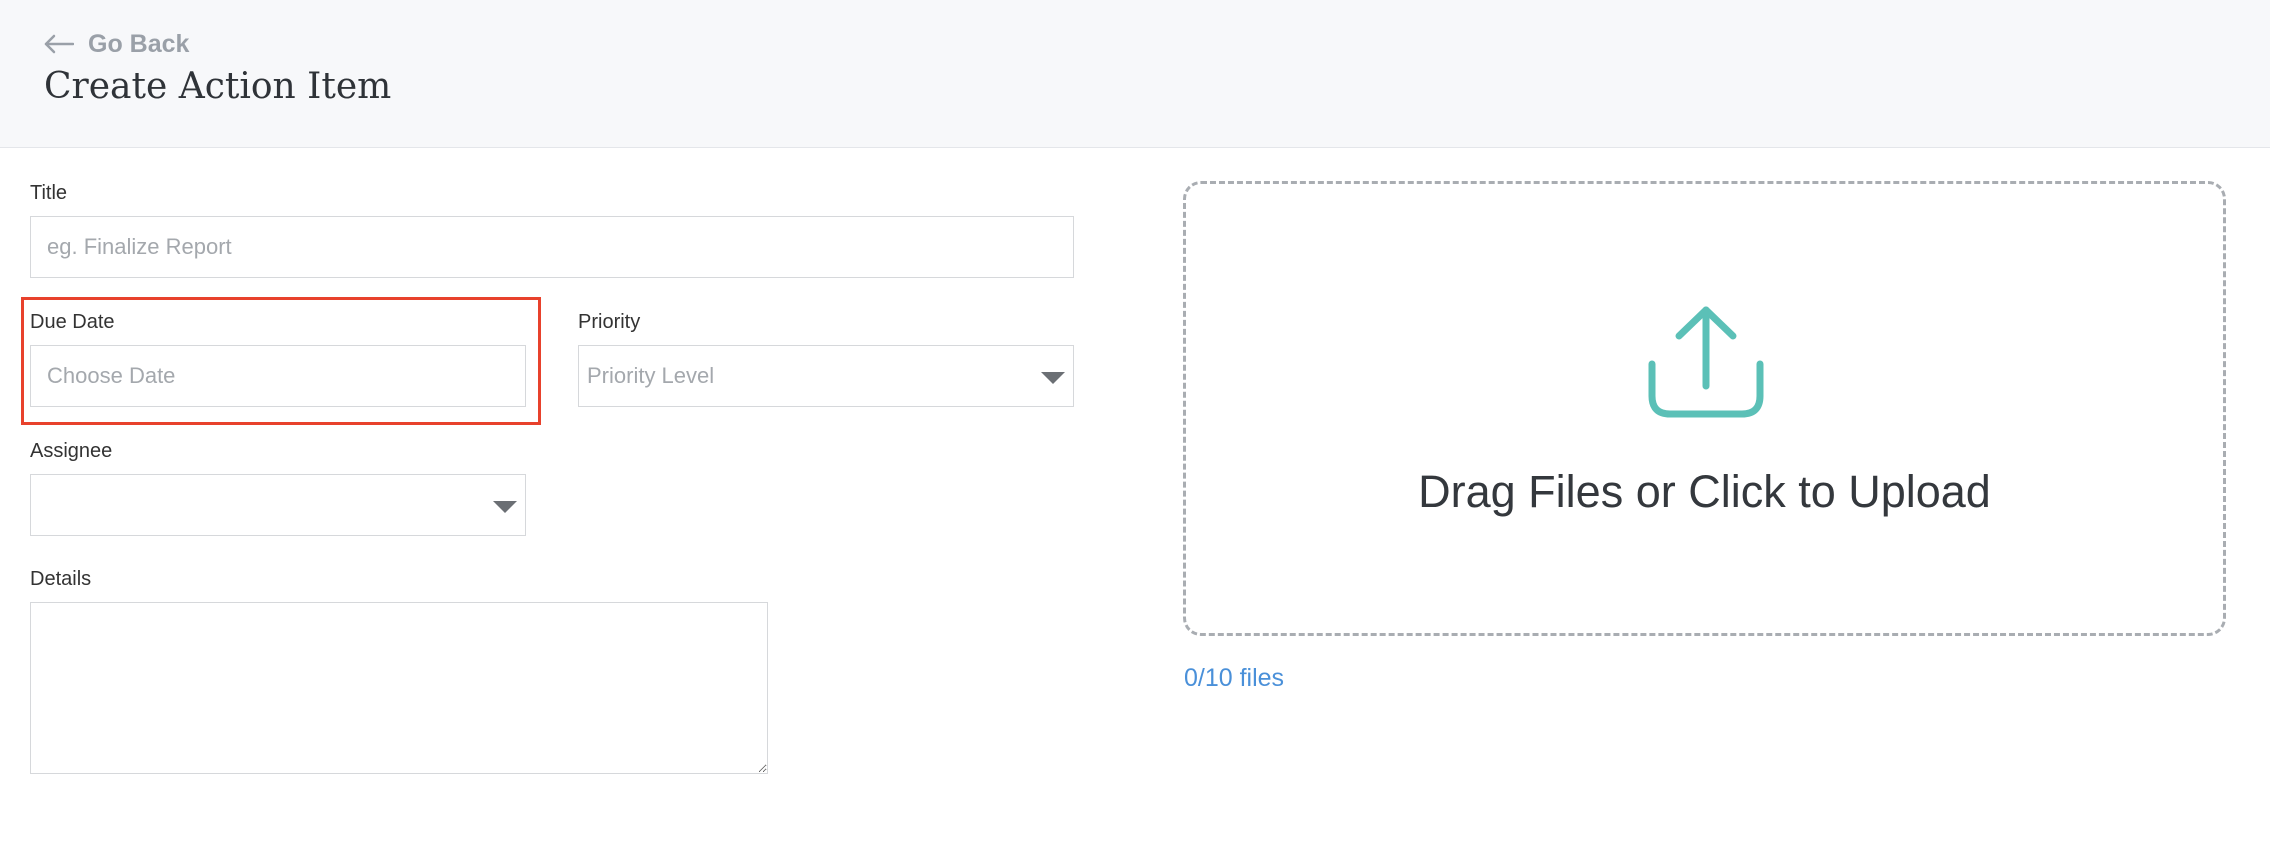  I want to click on go-back-link: Go Back, so click(116, 44).